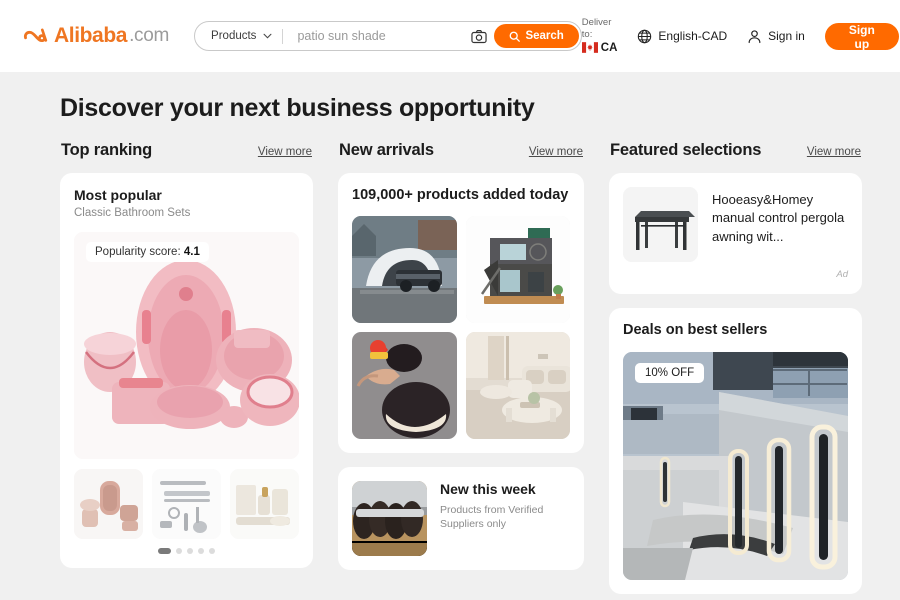  I want to click on popularity-score-label: Popularity score:, so click(138, 252).